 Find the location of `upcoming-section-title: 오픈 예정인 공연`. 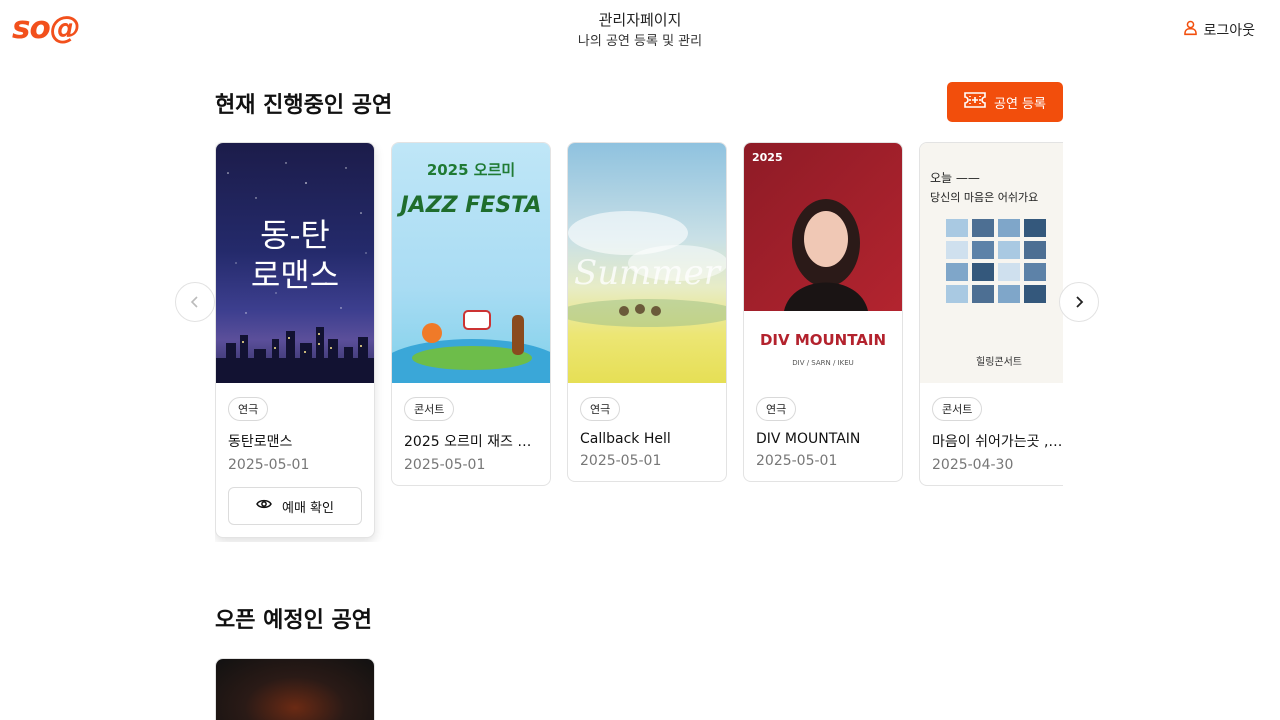

upcoming-section-title: 오픈 예정인 공연 is located at coordinates (293, 620).